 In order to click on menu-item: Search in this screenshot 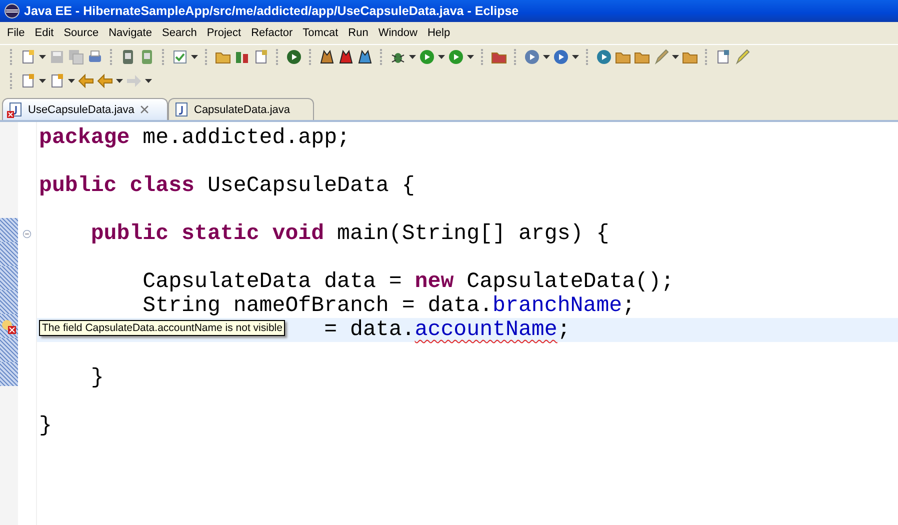, I will do `click(179, 33)`.